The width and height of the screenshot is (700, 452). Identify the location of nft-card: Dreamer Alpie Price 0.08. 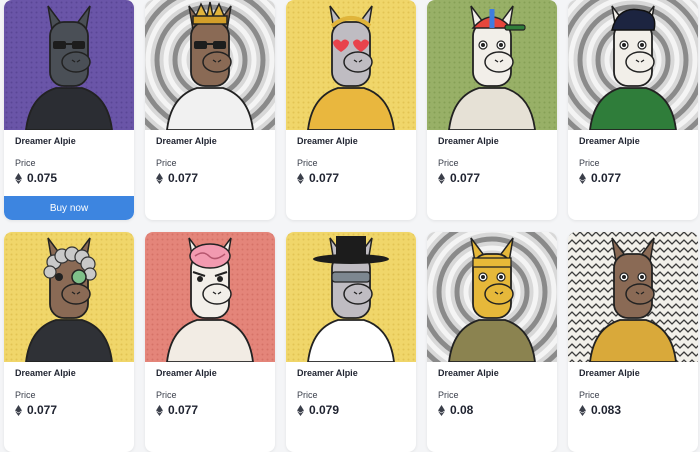
(492, 342).